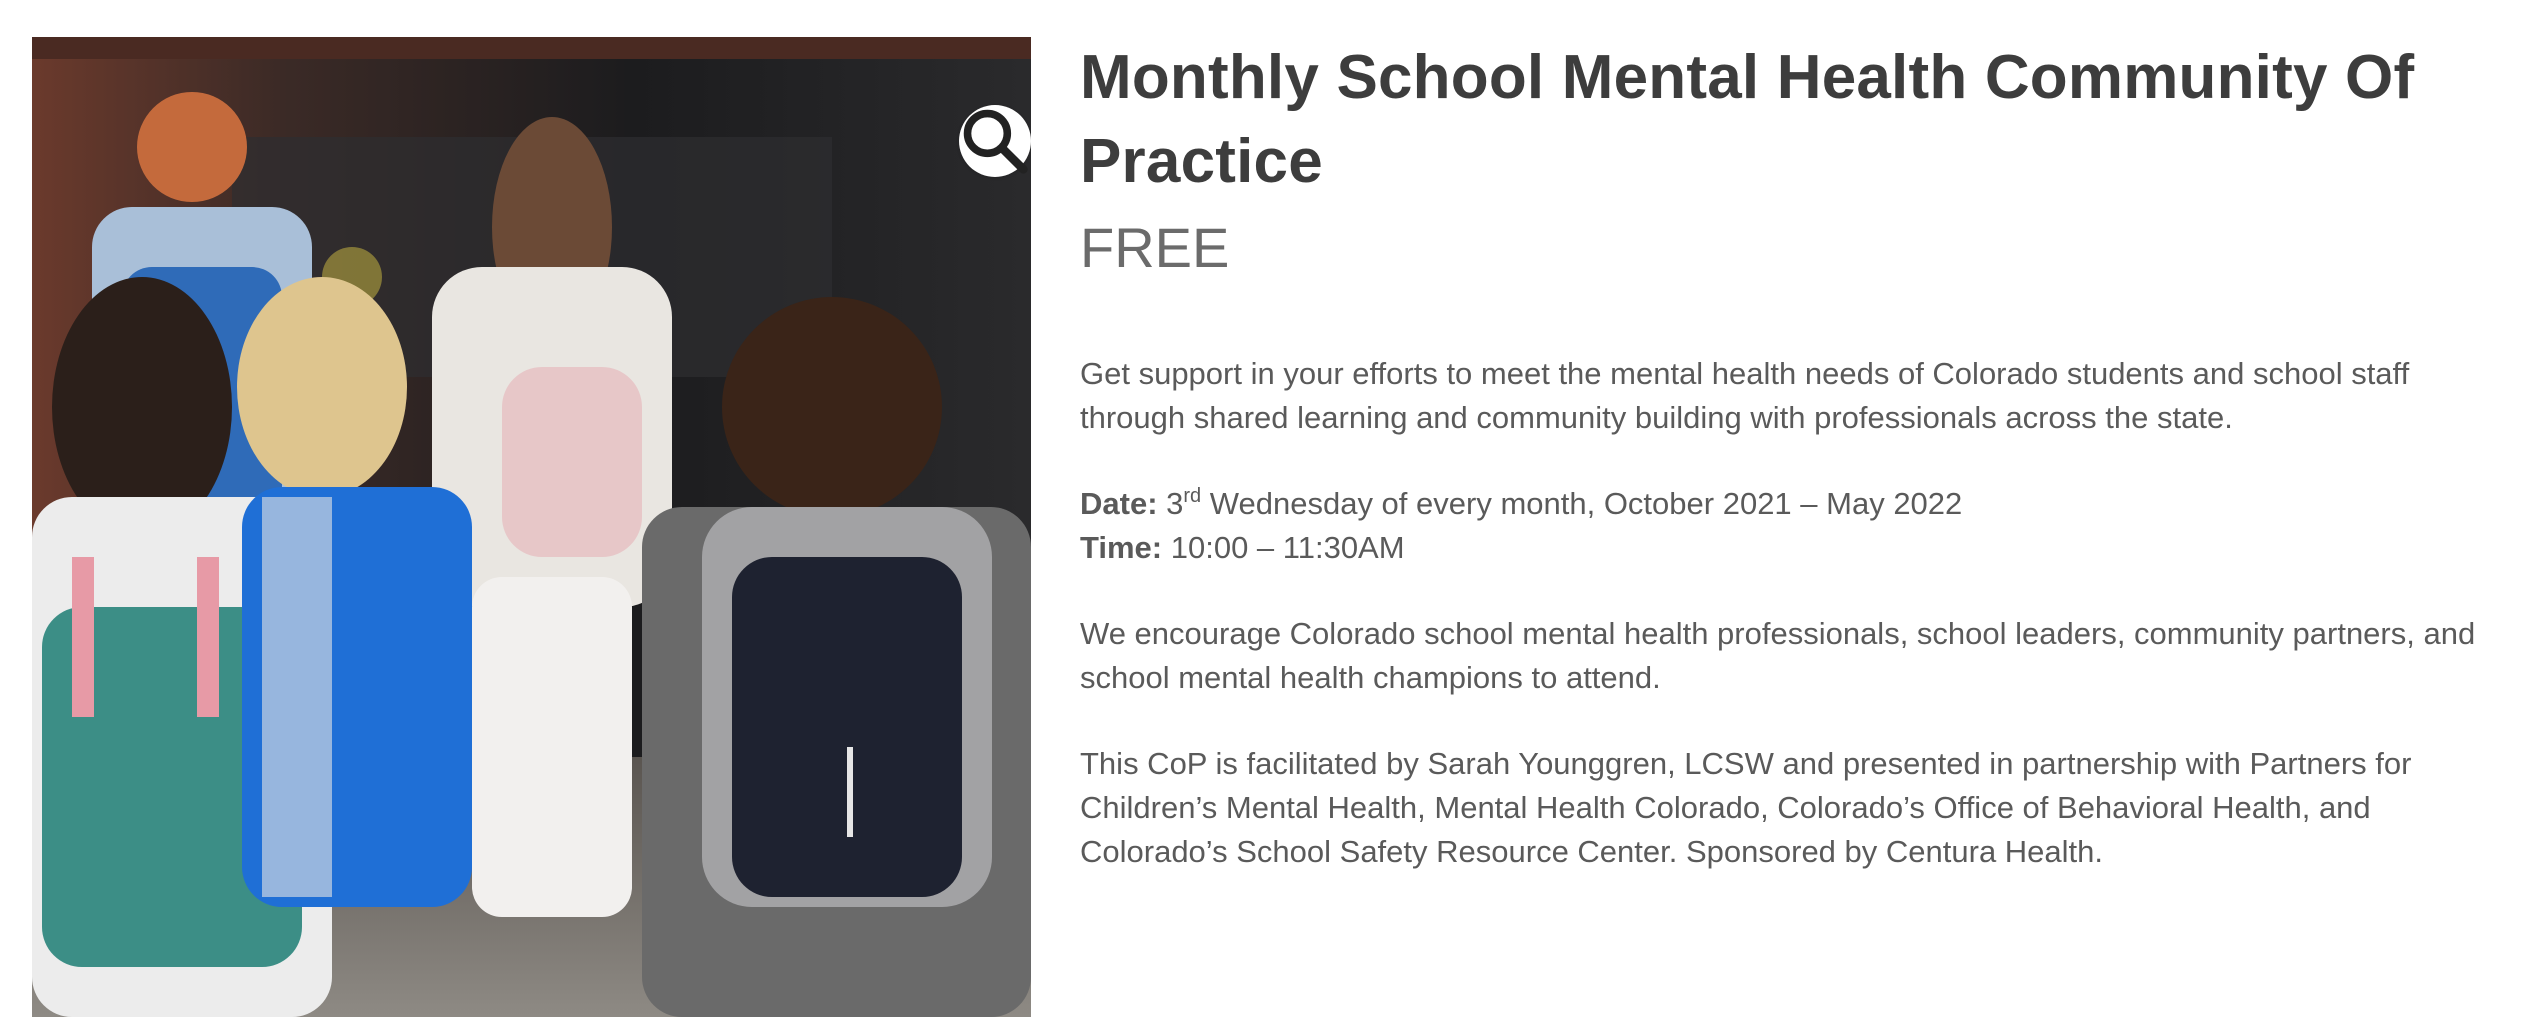 This screenshot has width=2526, height=1034. I want to click on time-label: Time:, so click(1121, 547).